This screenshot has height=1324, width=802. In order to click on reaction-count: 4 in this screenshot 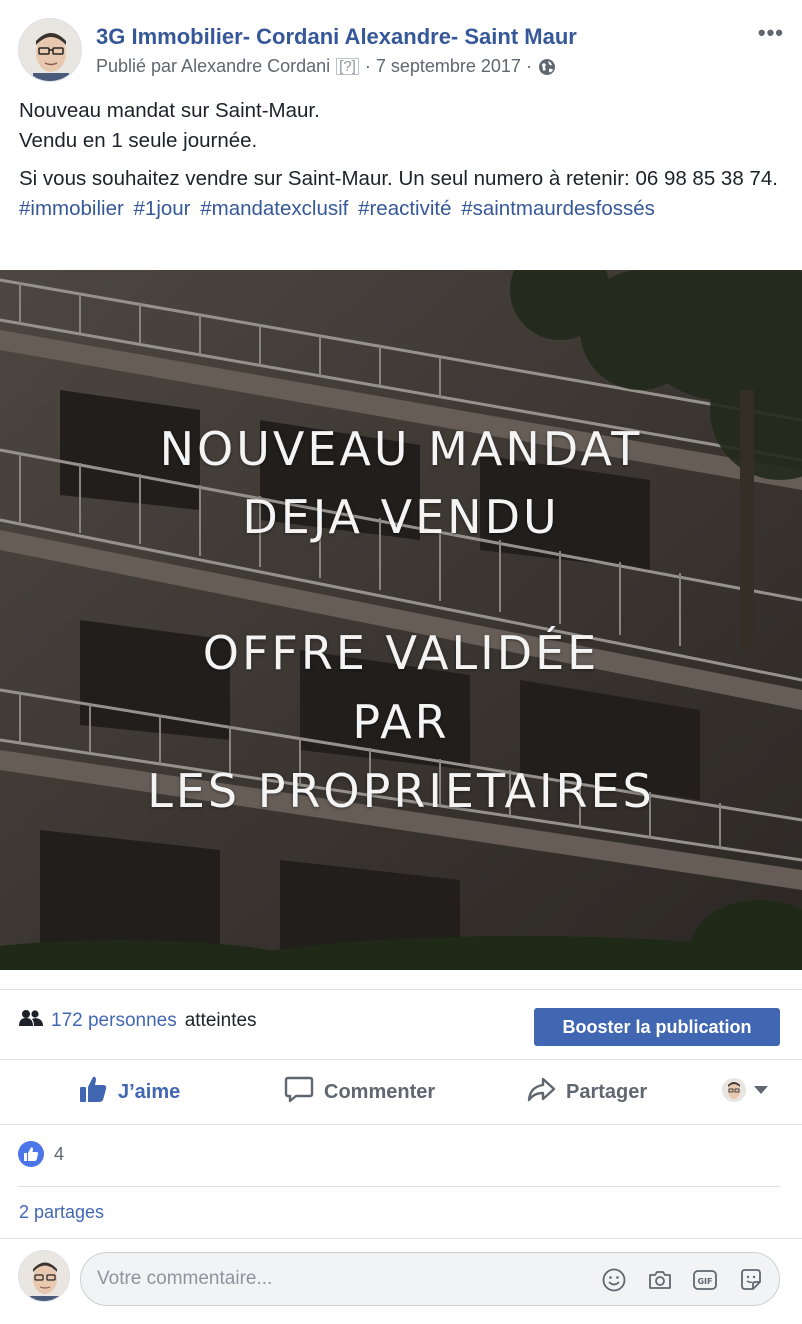, I will do `click(59, 1153)`.